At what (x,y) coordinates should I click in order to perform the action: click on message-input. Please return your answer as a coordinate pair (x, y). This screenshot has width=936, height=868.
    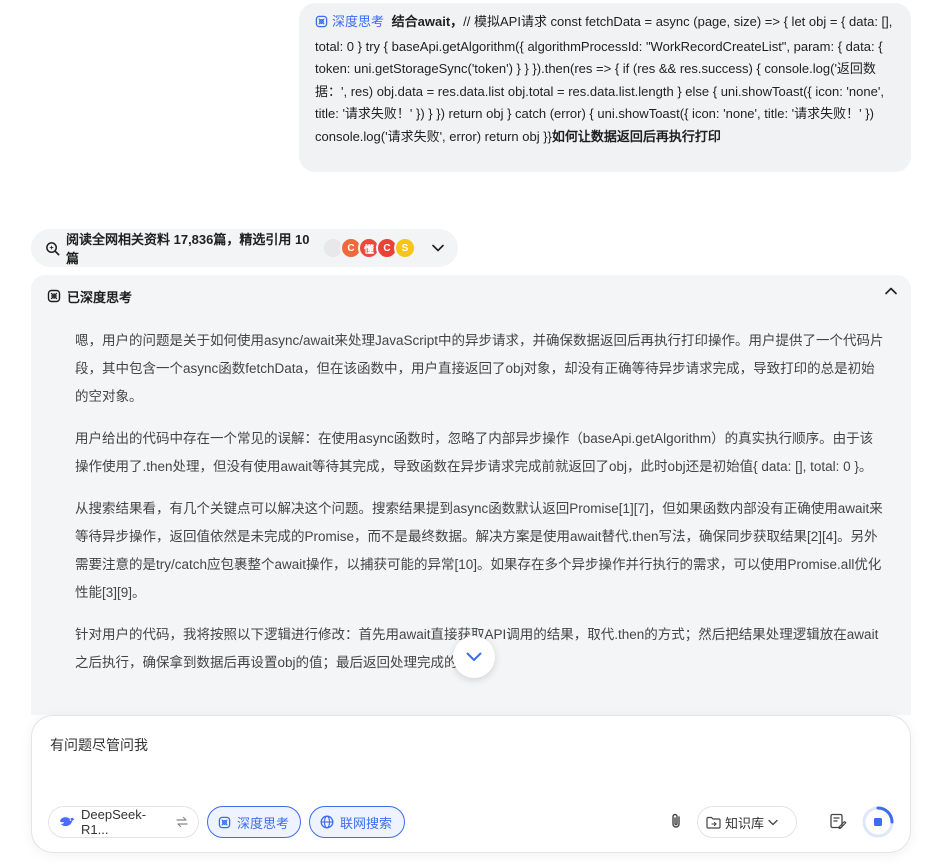
    Looking at the image, I should click on (450, 745).